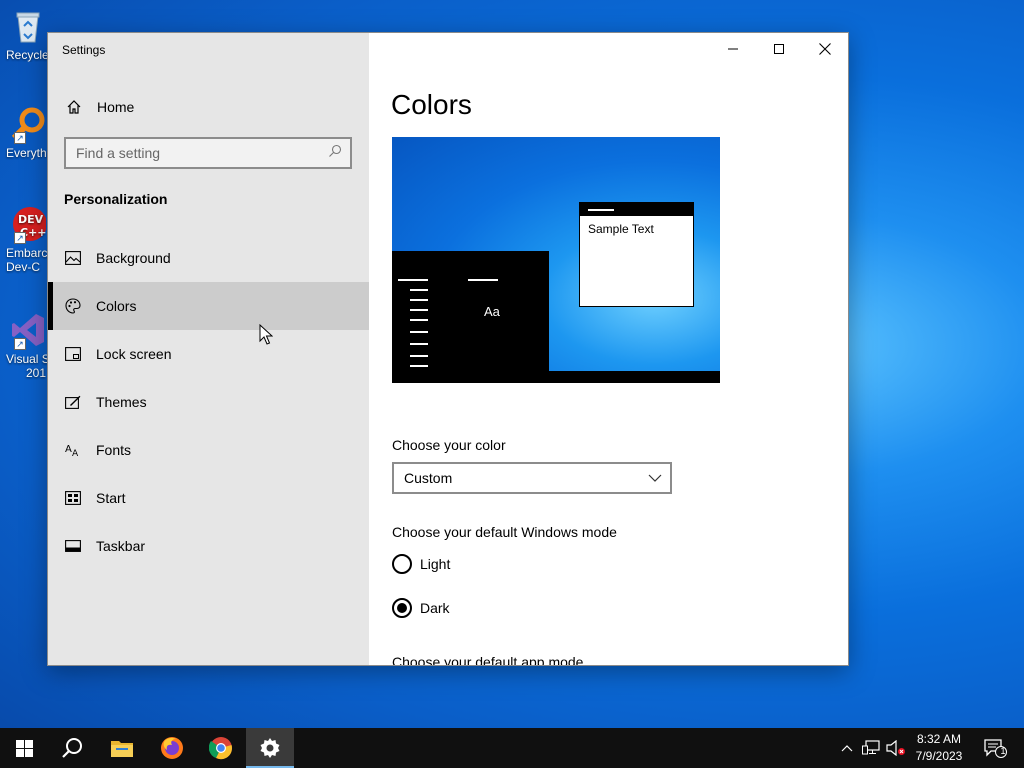 This screenshot has width=1024, height=768. I want to click on desktop-icon-label-line2: Dev-C, so click(23, 267).